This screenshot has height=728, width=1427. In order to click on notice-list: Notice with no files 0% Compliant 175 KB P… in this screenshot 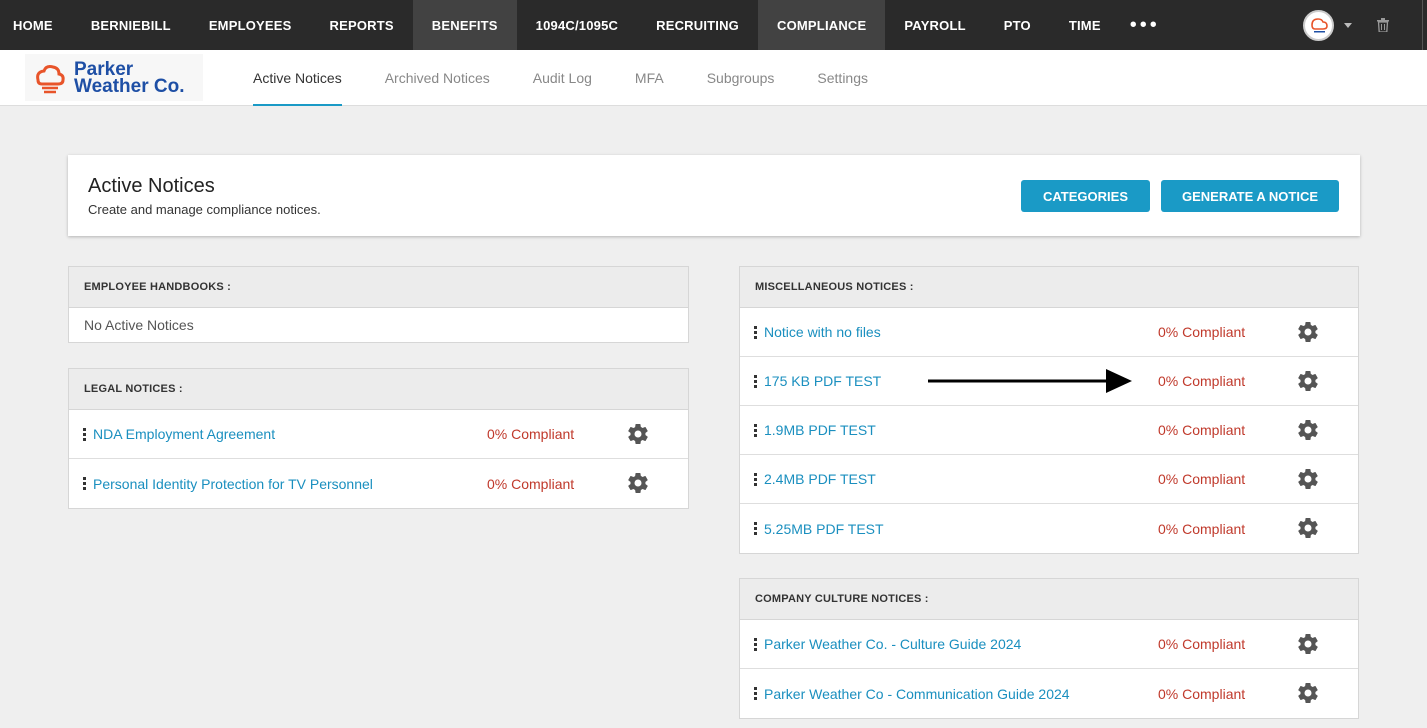, I will do `click(1049, 430)`.